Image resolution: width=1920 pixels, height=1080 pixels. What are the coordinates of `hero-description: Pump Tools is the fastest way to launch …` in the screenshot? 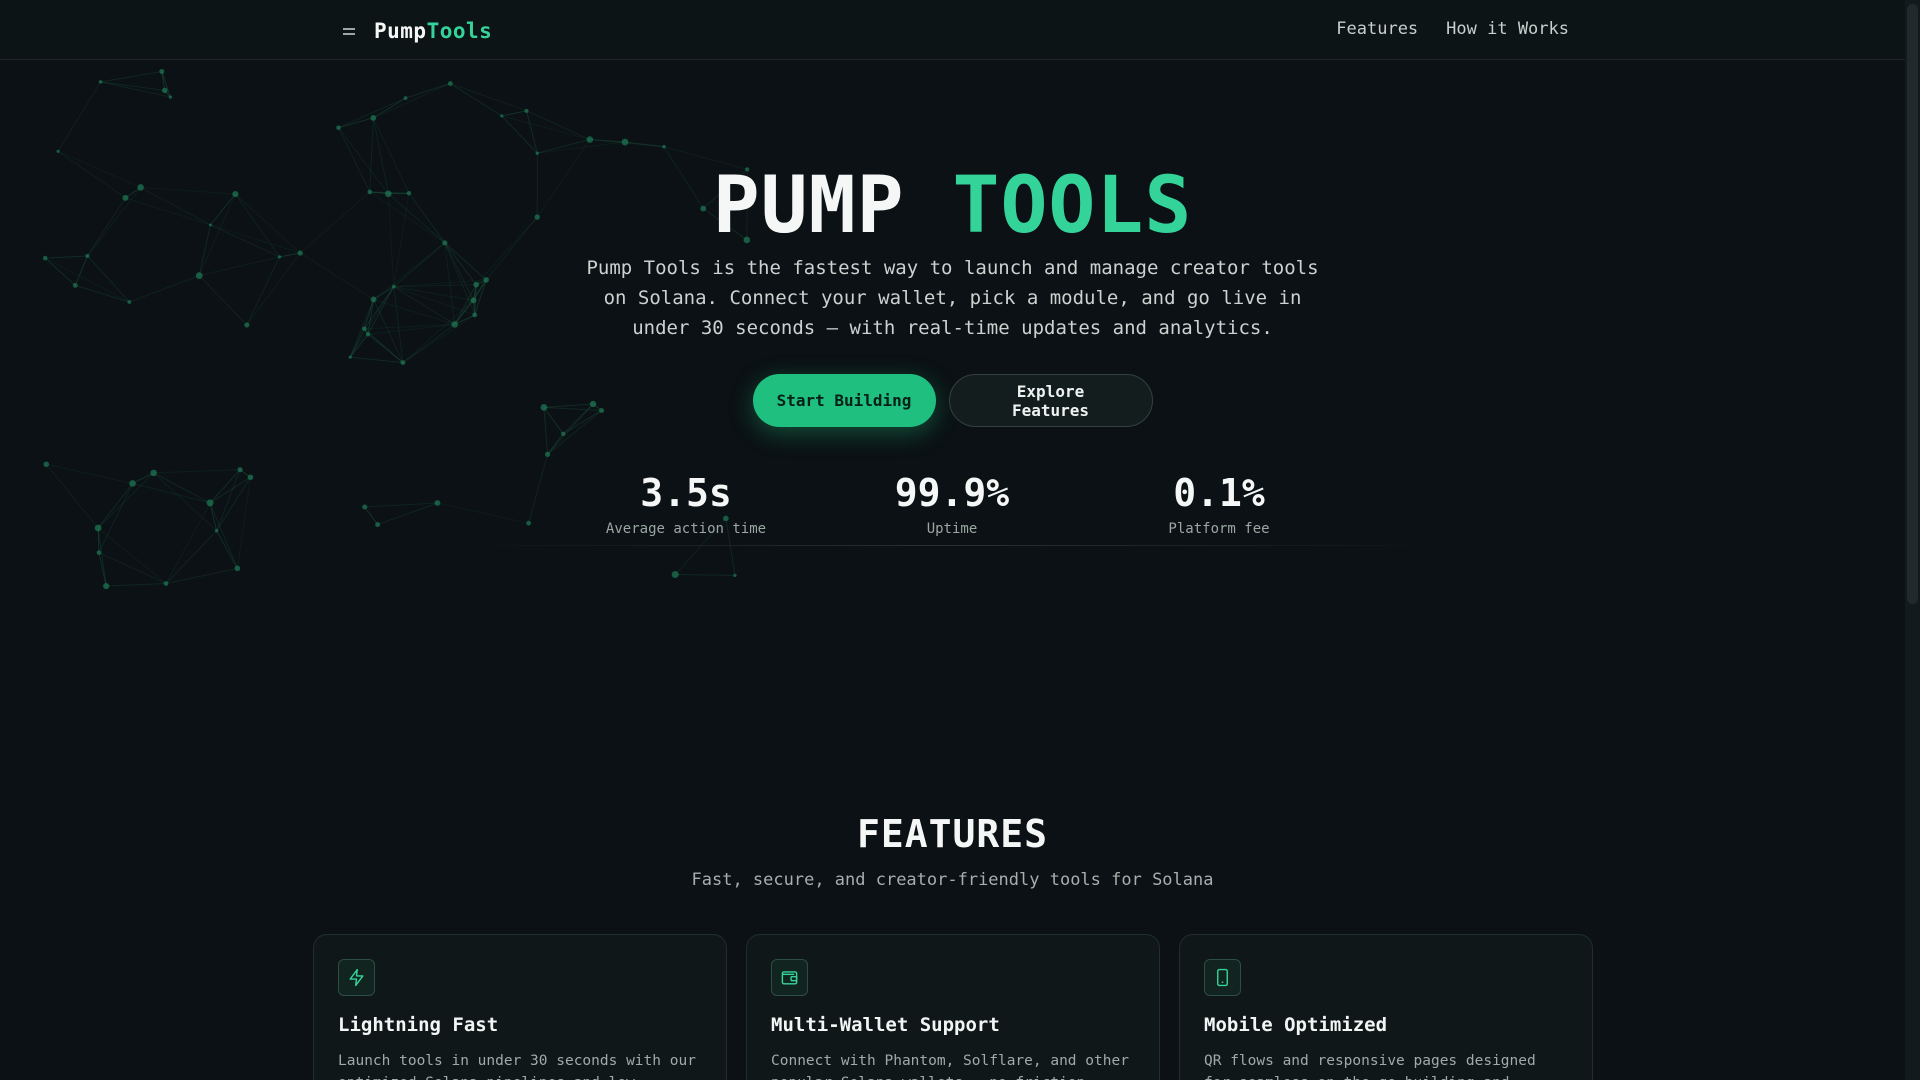 It's located at (952, 298).